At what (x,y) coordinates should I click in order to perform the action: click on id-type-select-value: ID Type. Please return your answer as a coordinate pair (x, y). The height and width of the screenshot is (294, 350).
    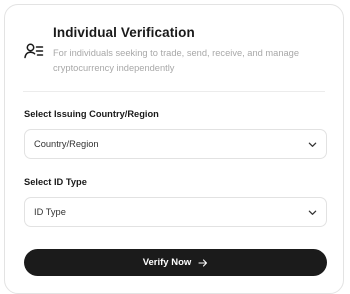
    Looking at the image, I should click on (50, 212).